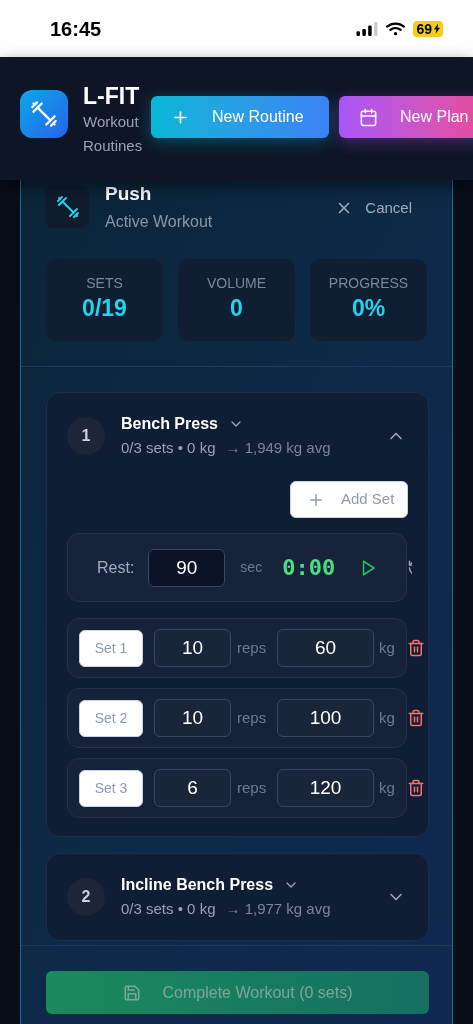 The width and height of the screenshot is (473, 1024). What do you see at coordinates (192, 788) in the screenshot?
I see `reps-input: 6` at bounding box center [192, 788].